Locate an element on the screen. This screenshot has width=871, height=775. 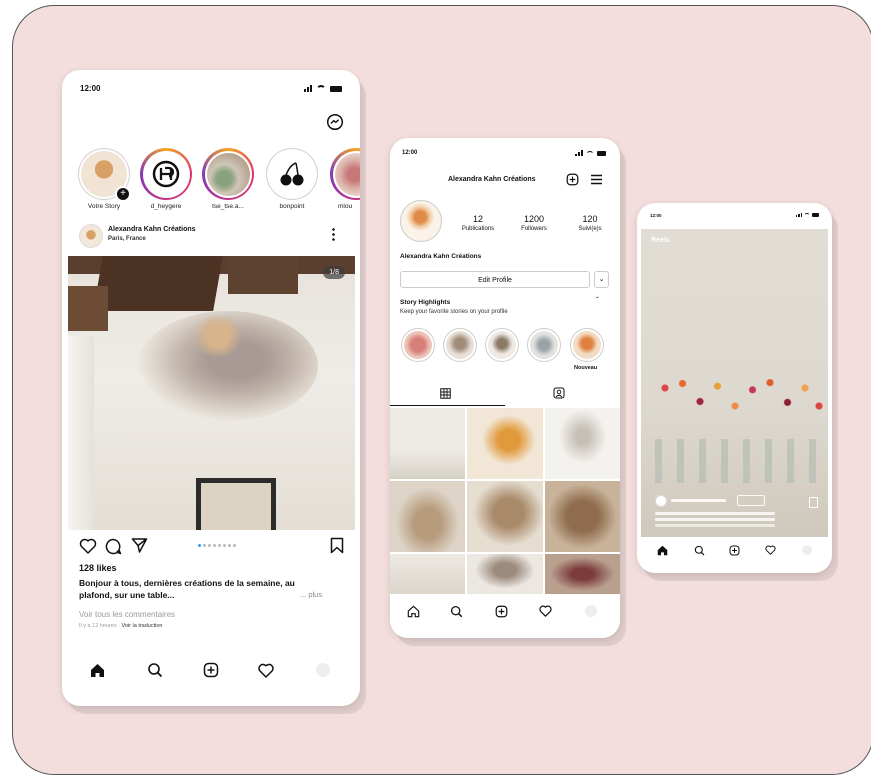
story-item: bonpoint is located at coordinates (292, 179).